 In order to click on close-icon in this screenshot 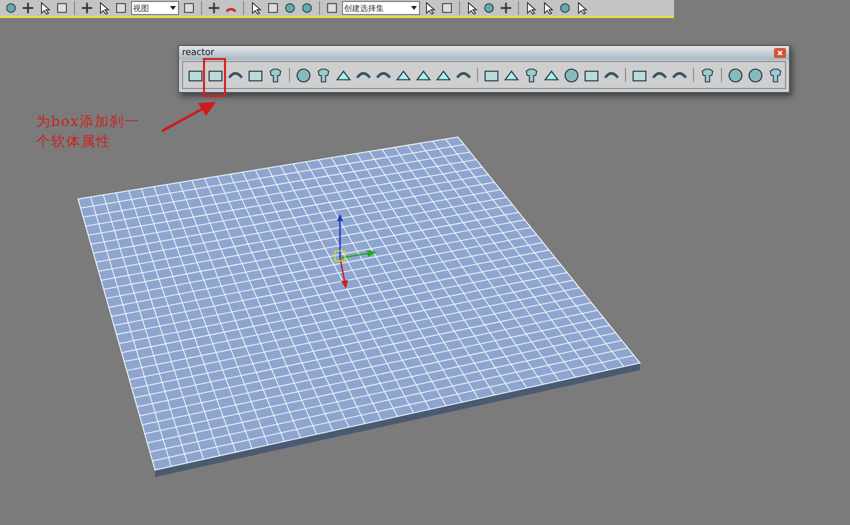, I will do `click(780, 53)`.